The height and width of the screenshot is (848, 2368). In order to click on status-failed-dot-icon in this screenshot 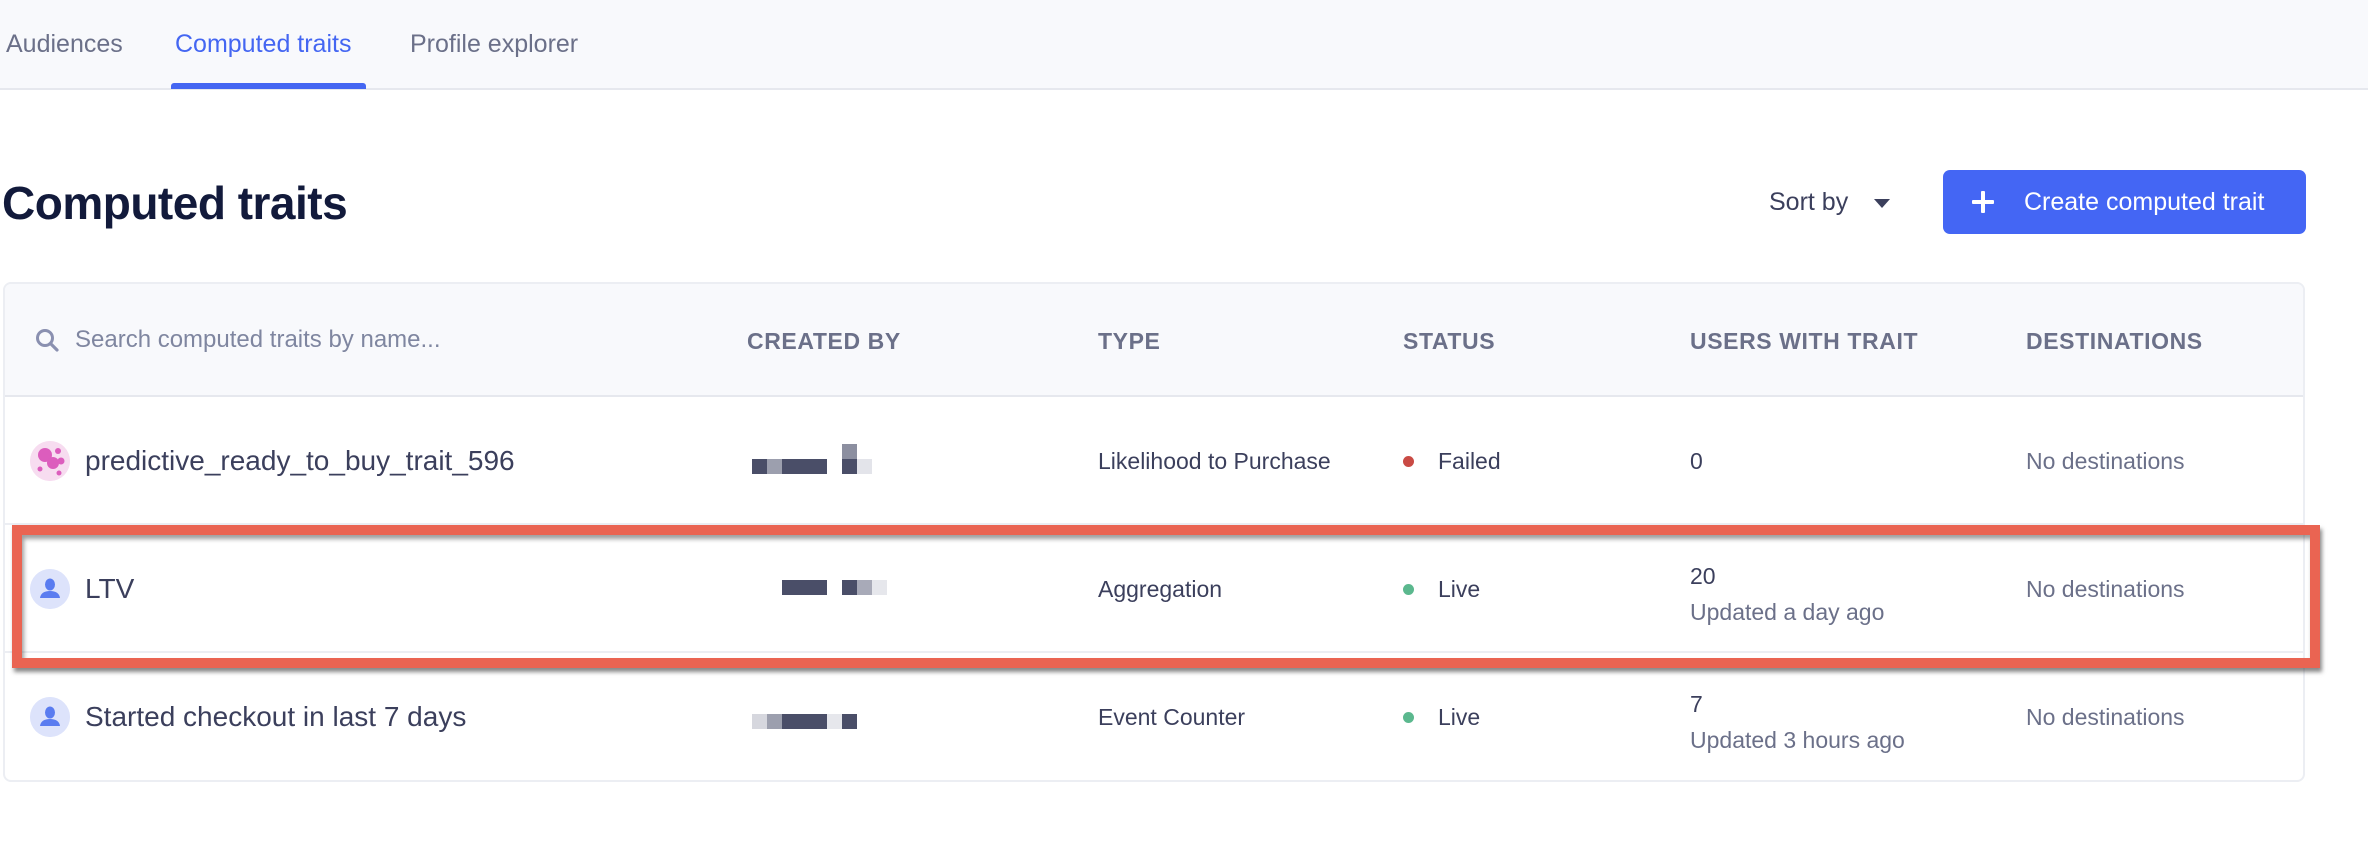, I will do `click(1408, 461)`.